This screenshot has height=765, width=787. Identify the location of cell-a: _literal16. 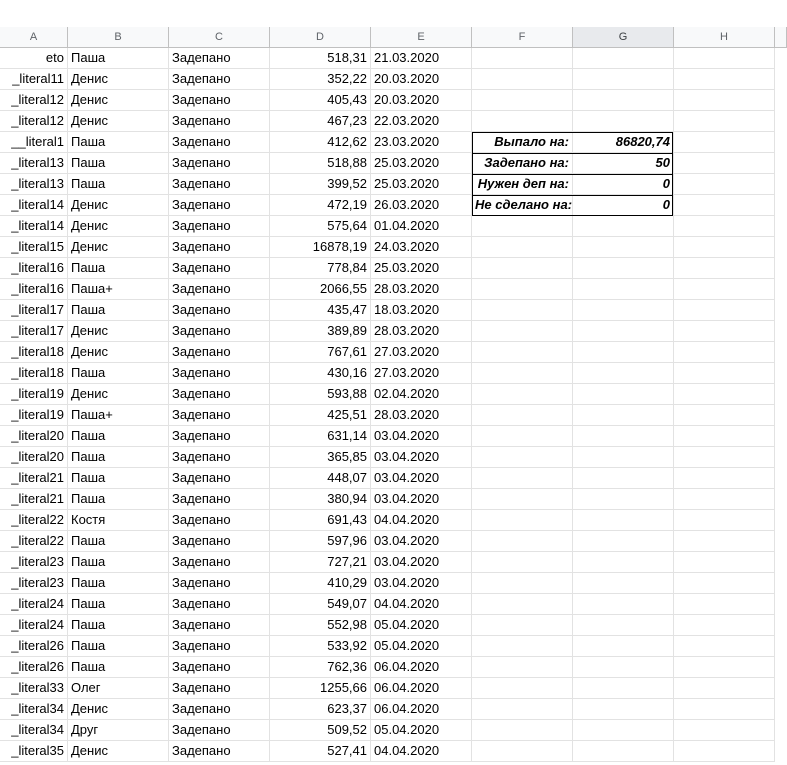
(34, 289).